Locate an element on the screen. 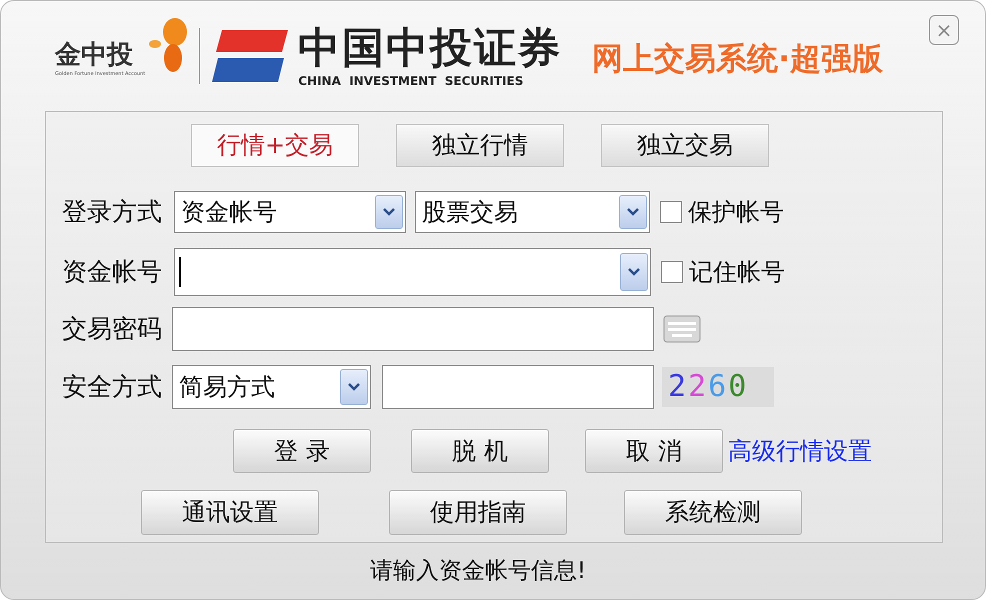 This screenshot has width=986, height=600. field-label: 安全方式 is located at coordinates (112, 387).